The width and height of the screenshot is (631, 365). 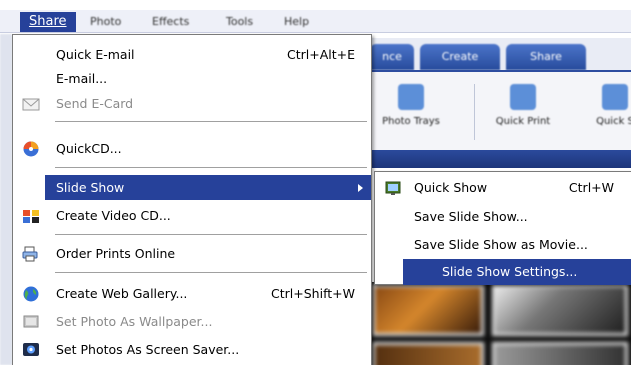 What do you see at coordinates (192, 254) in the screenshot?
I see `menu-item-order-prints: Order Prints Online` at bounding box center [192, 254].